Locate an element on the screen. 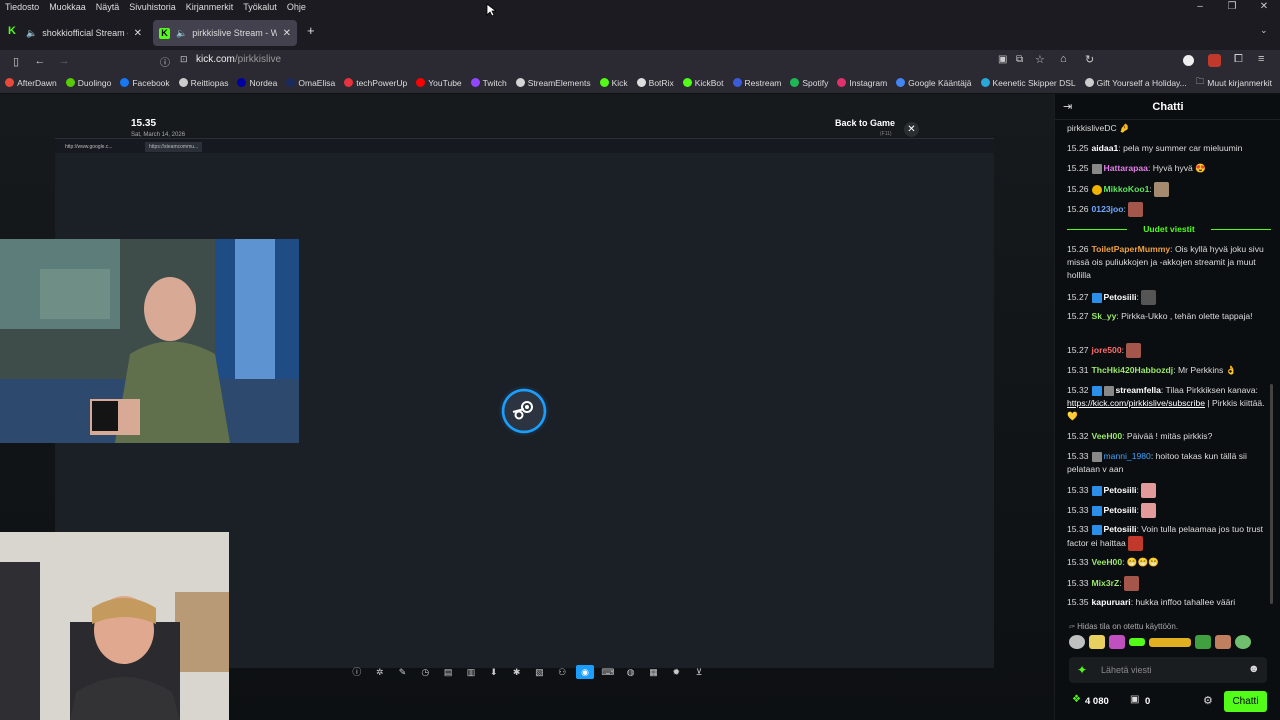  kick-icon is located at coordinates (604, 82).